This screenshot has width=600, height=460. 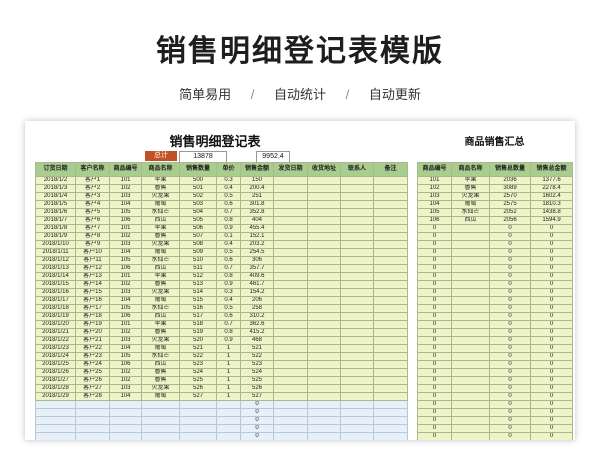 What do you see at coordinates (92, 292) in the screenshot?
I see `table-cell: 客户15` at bounding box center [92, 292].